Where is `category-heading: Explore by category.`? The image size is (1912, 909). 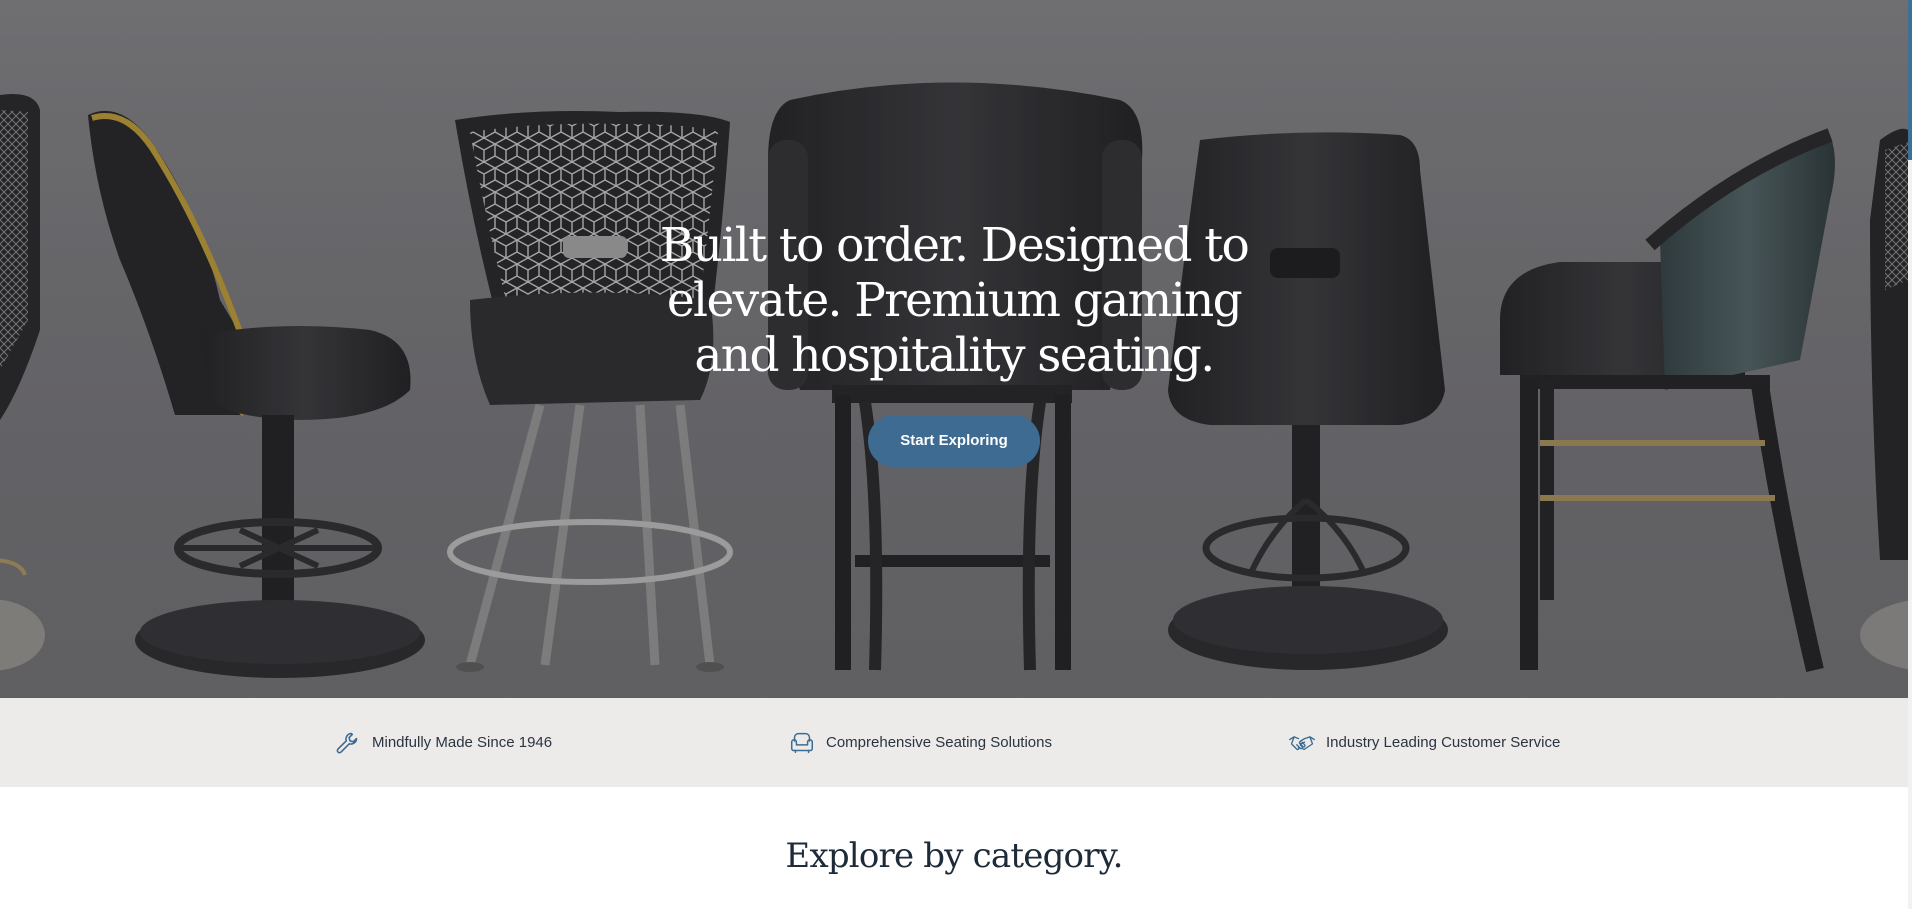 category-heading: Explore by category. is located at coordinates (954, 856).